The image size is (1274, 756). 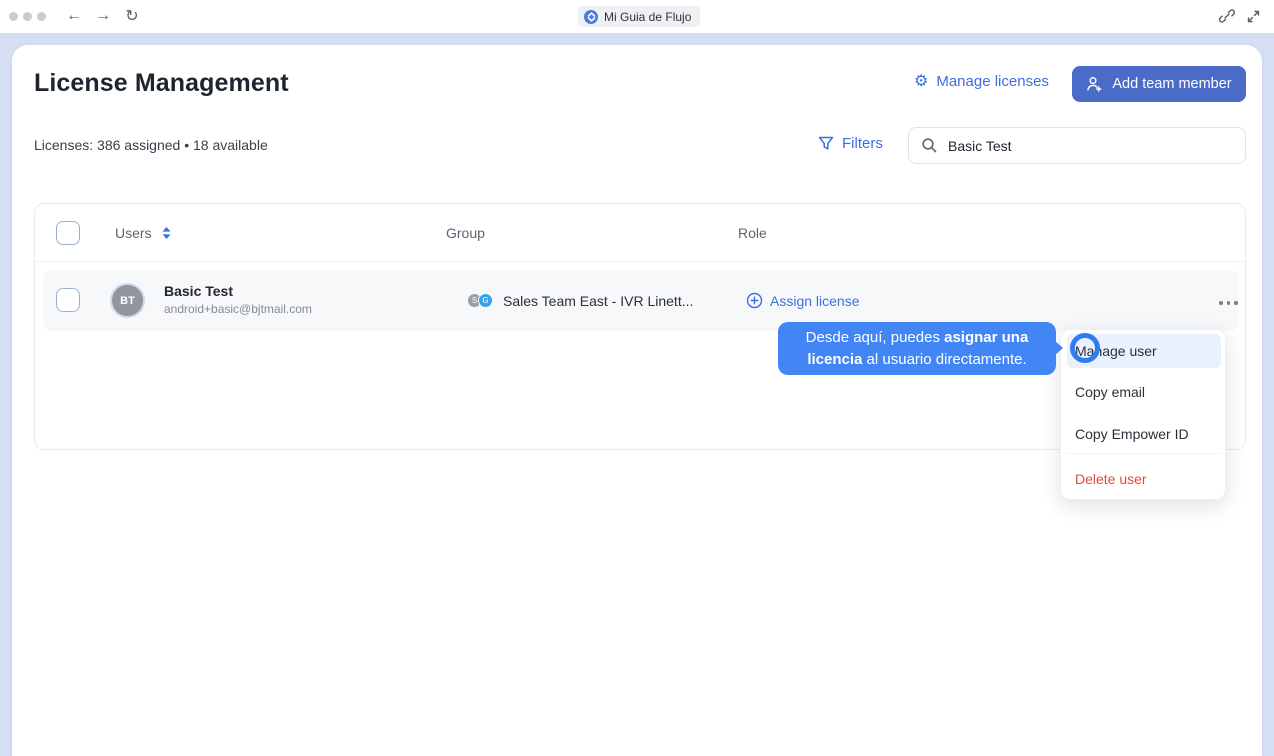 What do you see at coordinates (1144, 351) in the screenshot?
I see `menu-item-manage-user: Manage user` at bounding box center [1144, 351].